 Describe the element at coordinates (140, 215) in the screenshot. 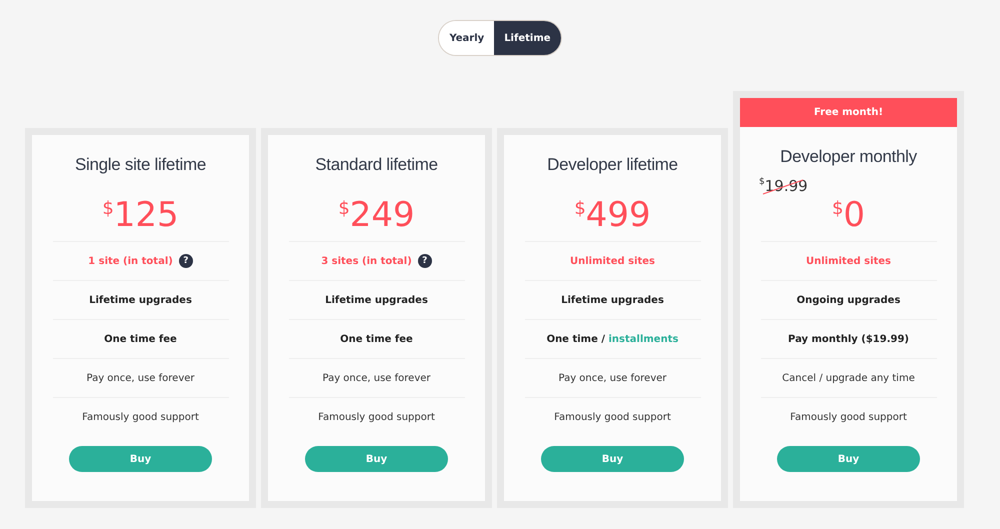

I see `plan-price: $125` at that location.